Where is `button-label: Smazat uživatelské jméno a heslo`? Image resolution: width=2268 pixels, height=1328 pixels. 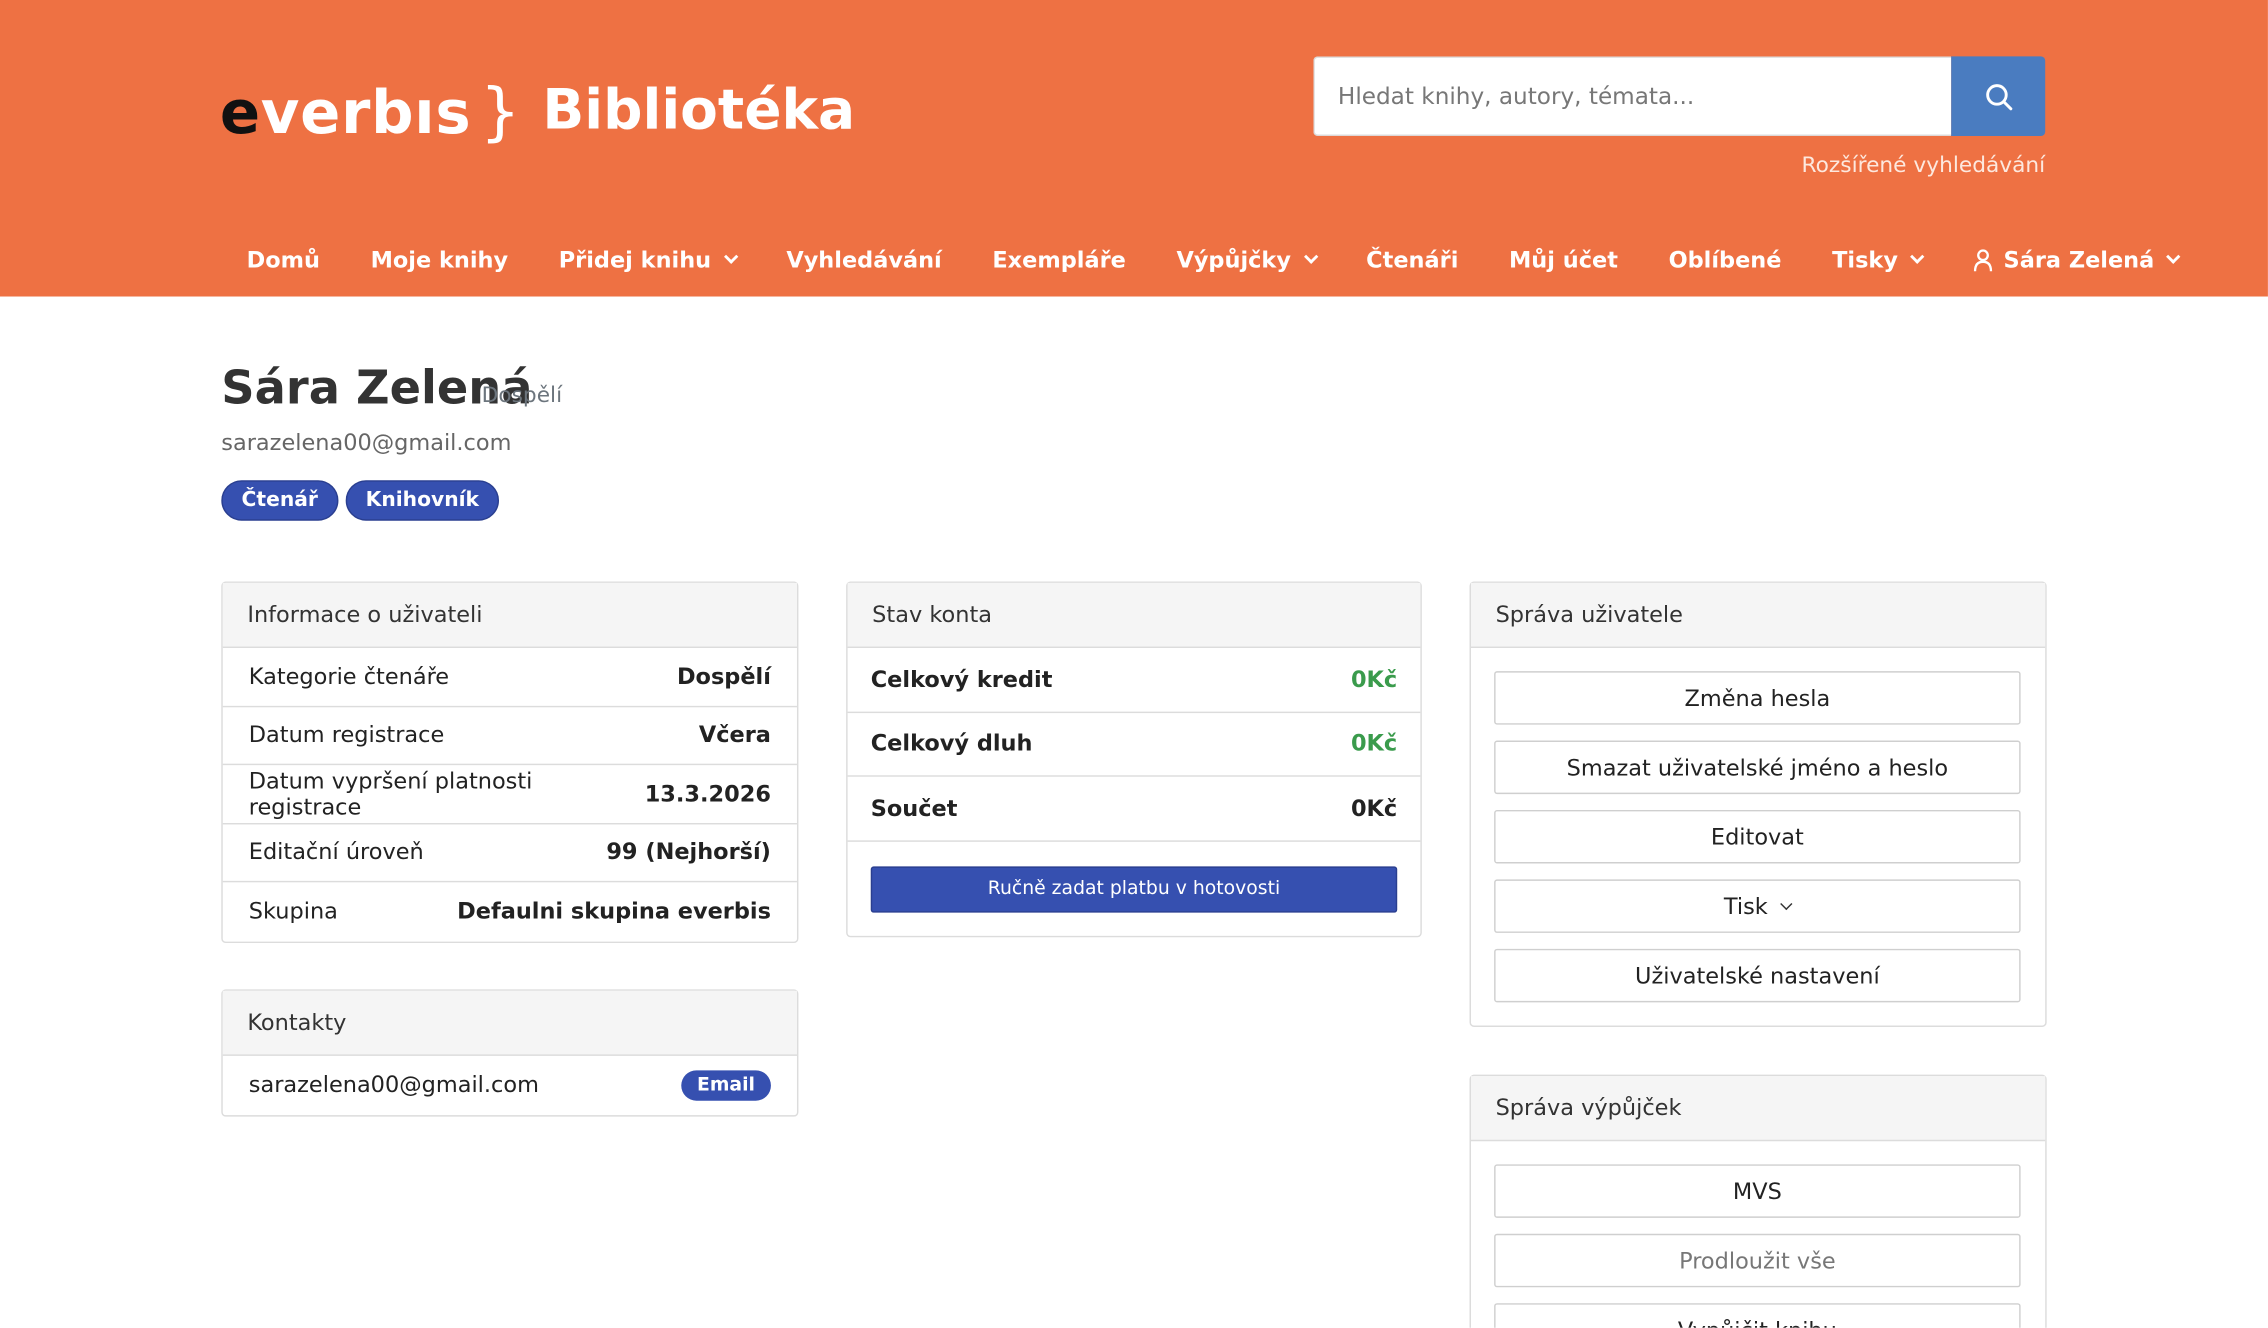 button-label: Smazat uživatelské jméno a heslo is located at coordinates (1757, 767).